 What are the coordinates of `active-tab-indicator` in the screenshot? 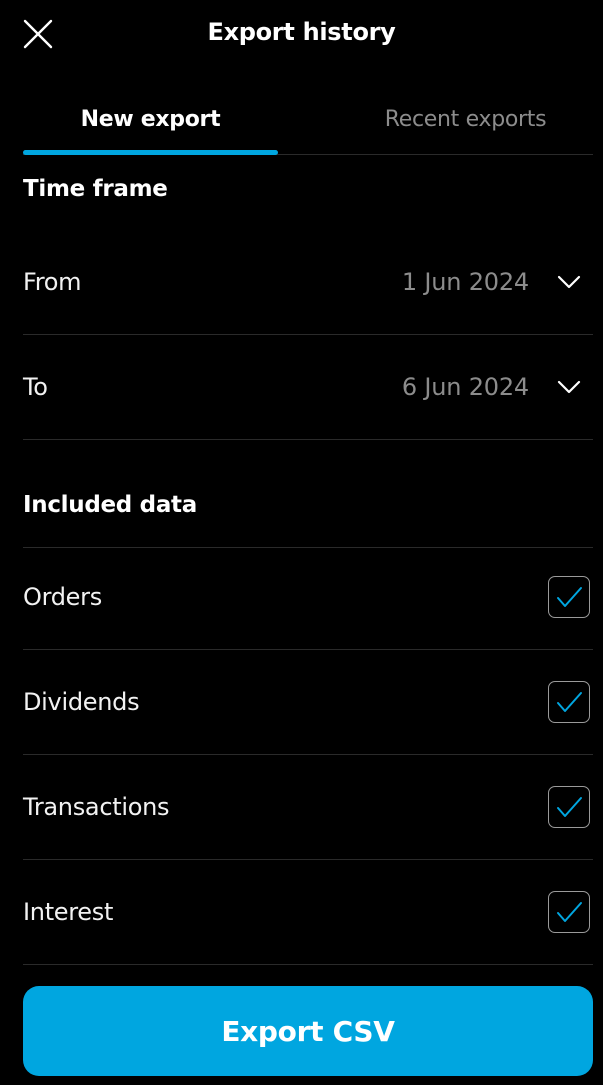 It's located at (150, 152).